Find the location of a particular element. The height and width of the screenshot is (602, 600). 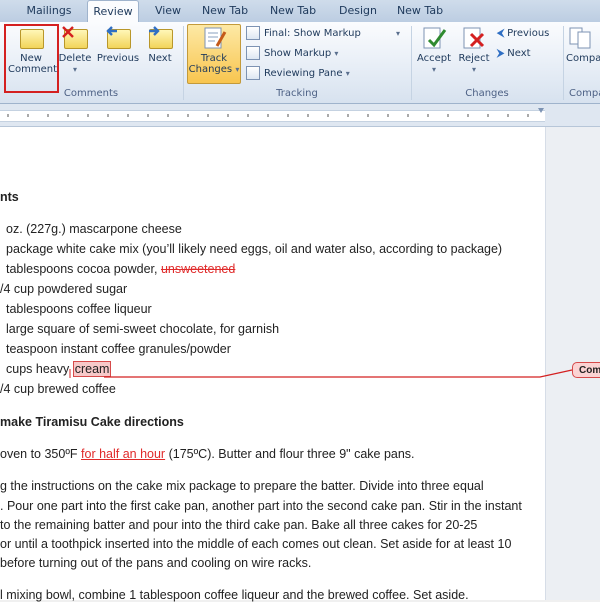

list-item: tablespoons cocoa powder, unsweetened is located at coordinates (120, 269).